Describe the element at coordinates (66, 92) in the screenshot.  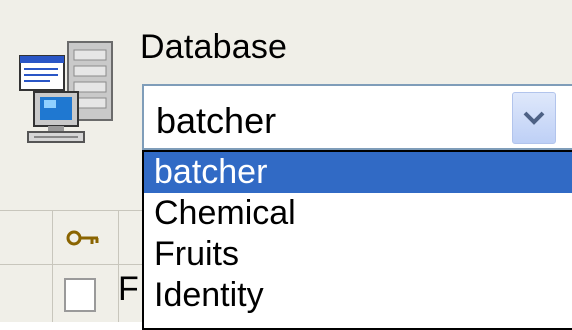
I see `computer-database-icon` at that location.